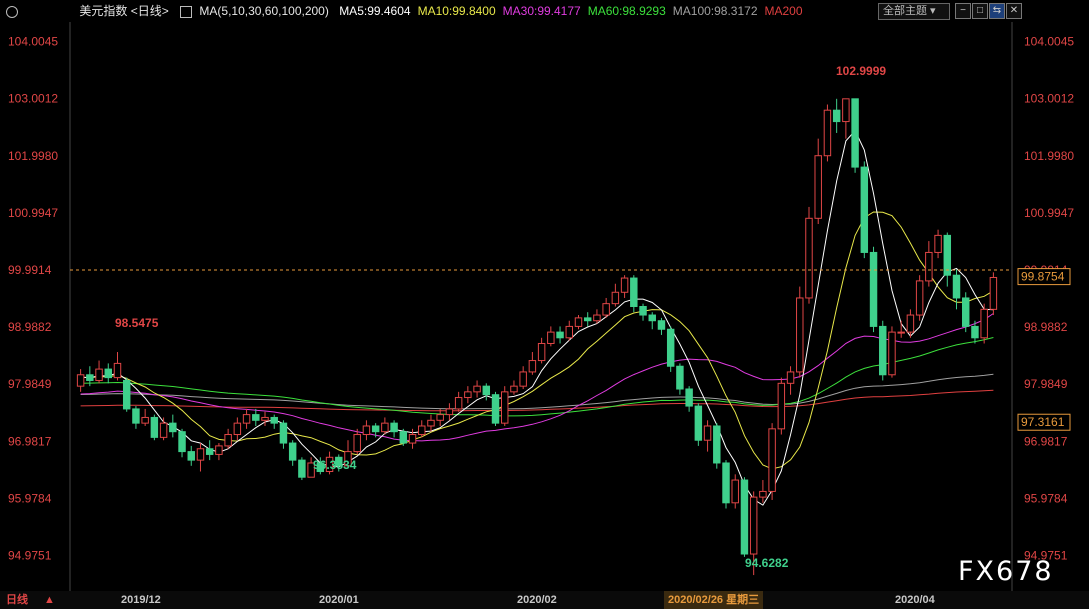 The height and width of the screenshot is (609, 1089). What do you see at coordinates (1049, 213) in the screenshot?
I see `y-axis-label-right: 100.9947` at bounding box center [1049, 213].